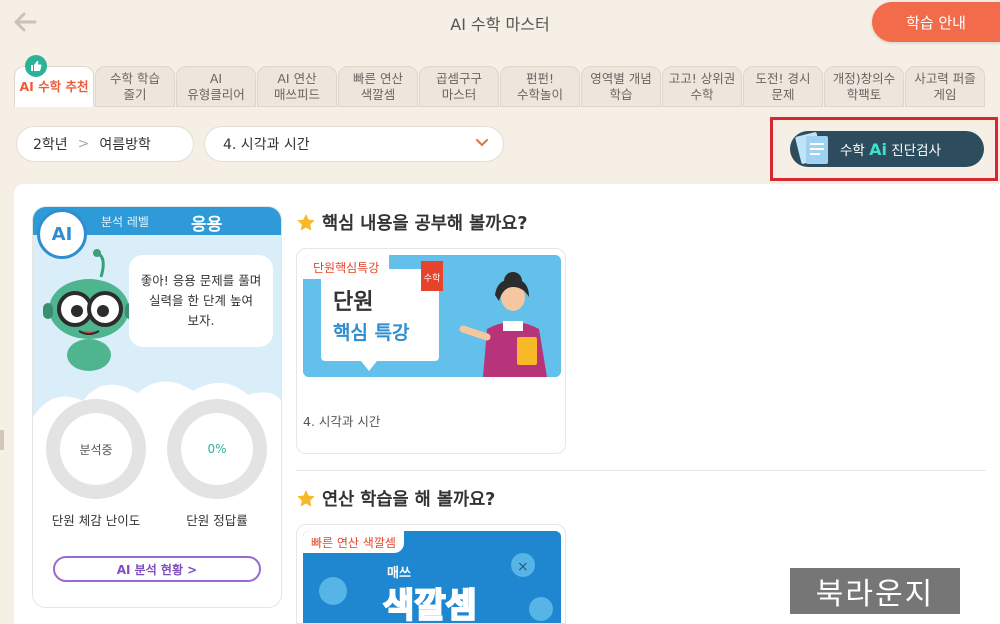 Image resolution: width=1000 pixels, height=624 pixels. Describe the element at coordinates (864, 86) in the screenshot. I see `tab-creative-factor: 개정)창의수 학팩토` at that location.